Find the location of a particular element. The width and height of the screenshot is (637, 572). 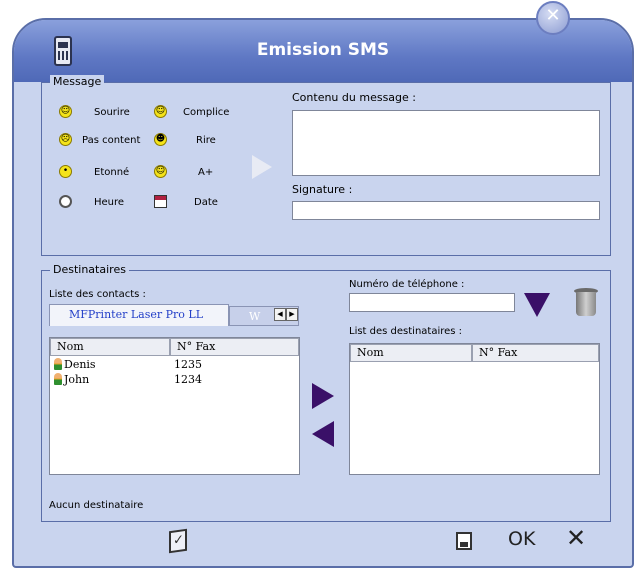

tab-scroll-left-icon: ◀ is located at coordinates (280, 314).